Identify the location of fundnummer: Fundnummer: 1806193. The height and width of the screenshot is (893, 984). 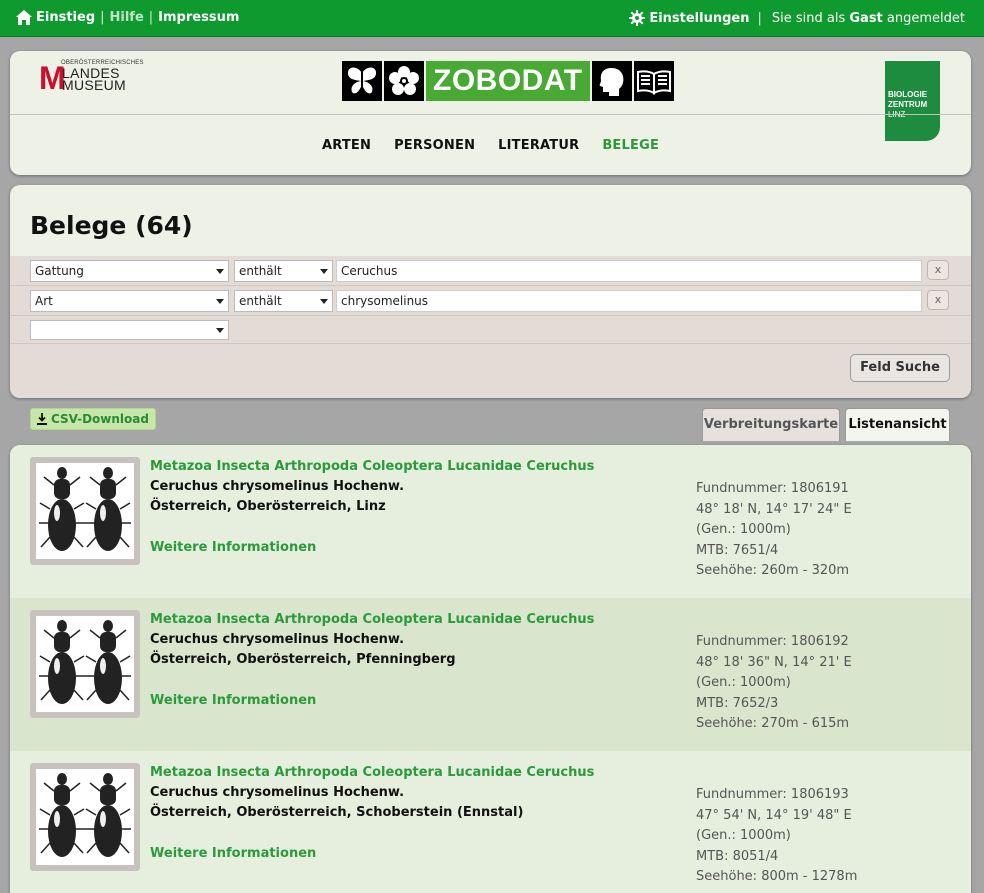
(772, 794).